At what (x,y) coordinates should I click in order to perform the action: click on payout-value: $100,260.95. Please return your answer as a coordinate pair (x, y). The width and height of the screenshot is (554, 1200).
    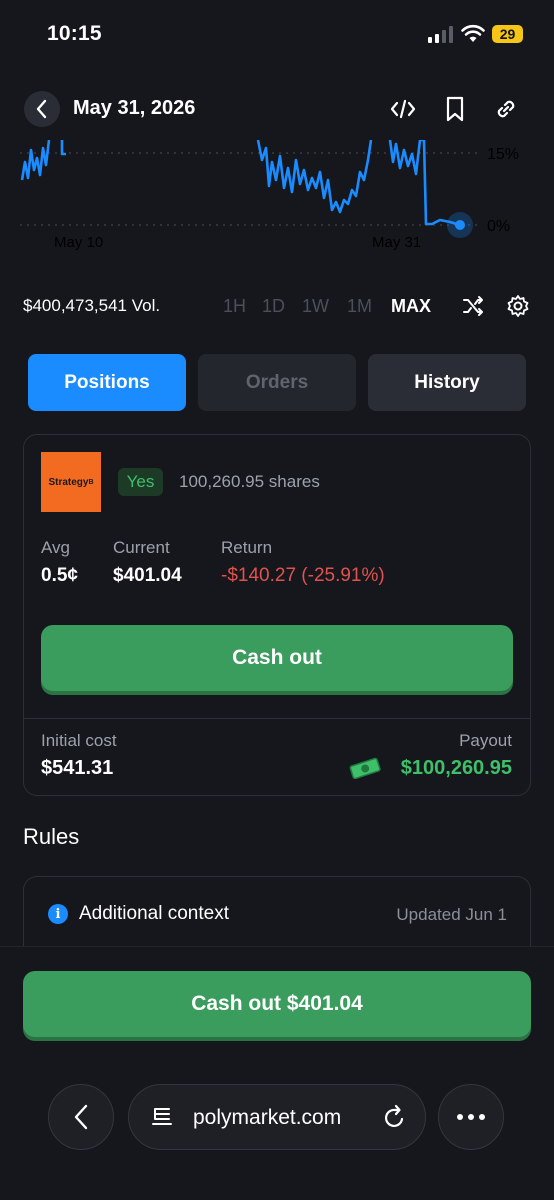
    Looking at the image, I should click on (456, 768).